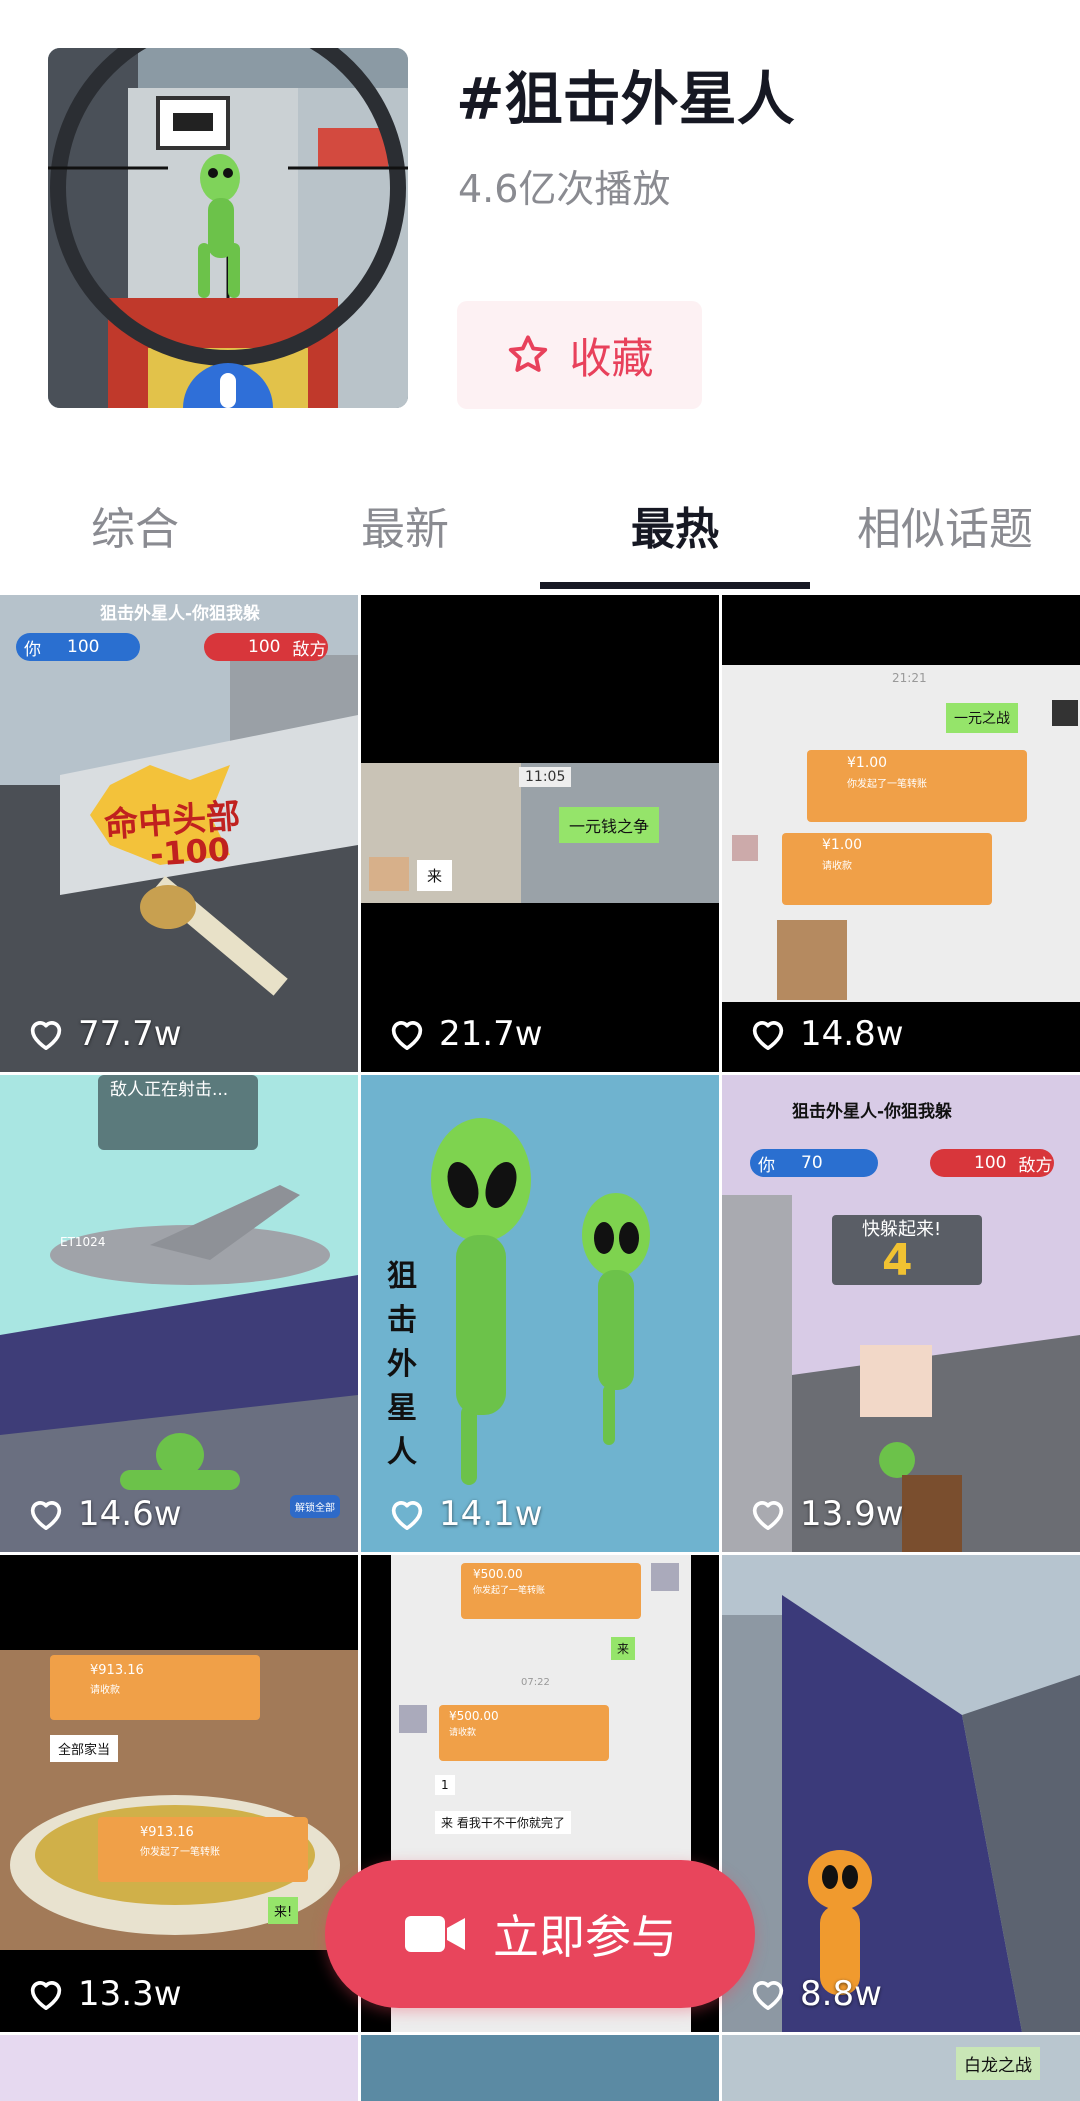  What do you see at coordinates (998, 2063) in the screenshot?
I see `partial-card-label: 白龙之战` at bounding box center [998, 2063].